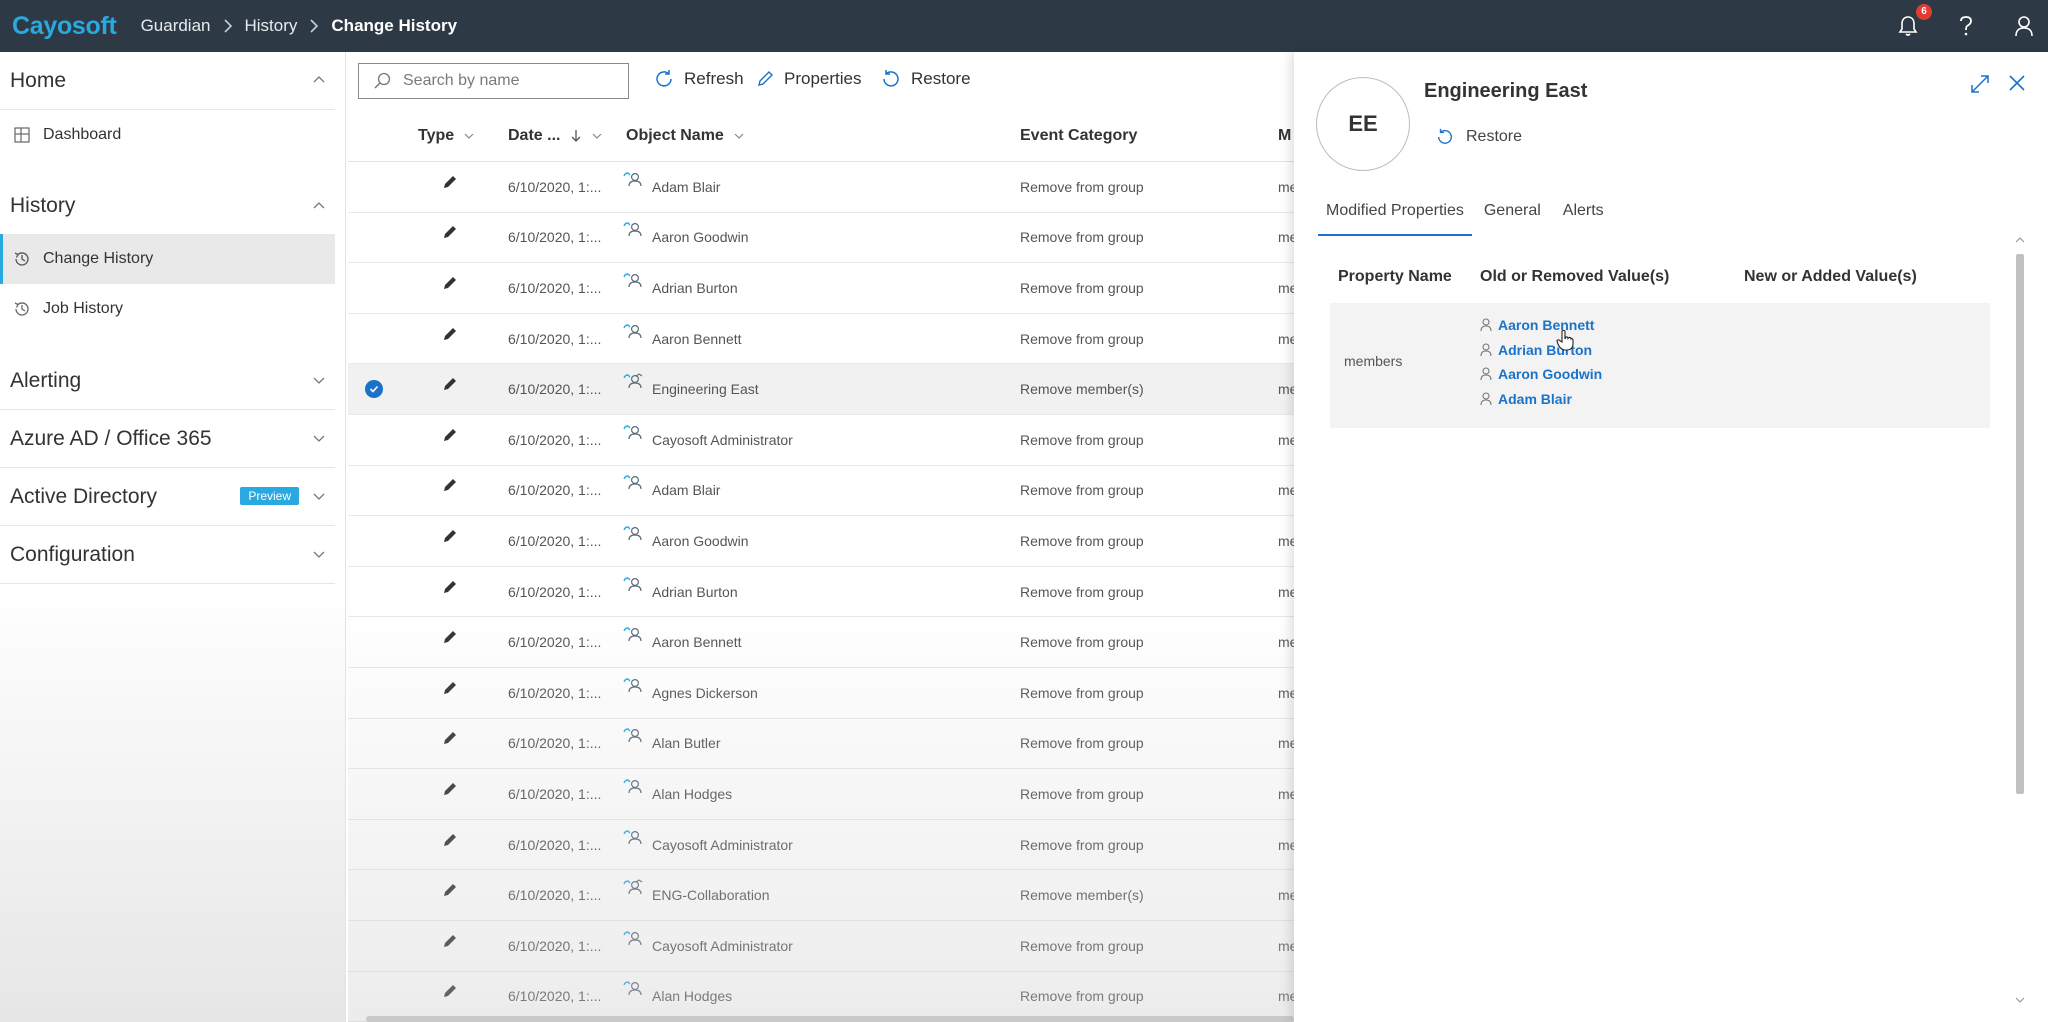 The height and width of the screenshot is (1022, 2048). What do you see at coordinates (269, 496) in the screenshot?
I see `preview-badge: Preview` at bounding box center [269, 496].